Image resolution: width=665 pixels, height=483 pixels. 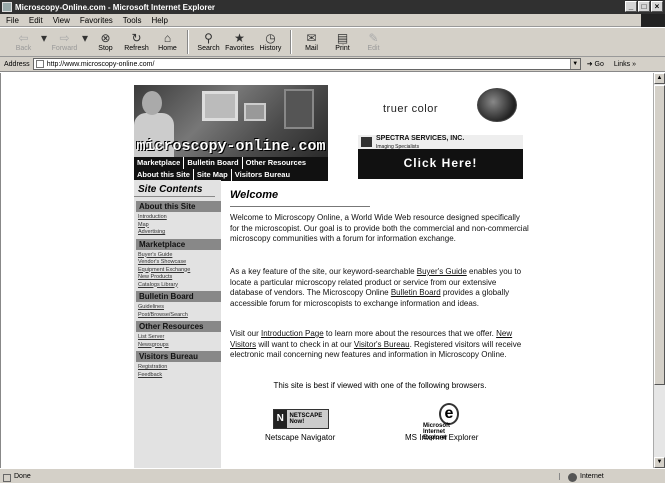 I want to click on refresh-icon: ↻, so click(x=136, y=38).